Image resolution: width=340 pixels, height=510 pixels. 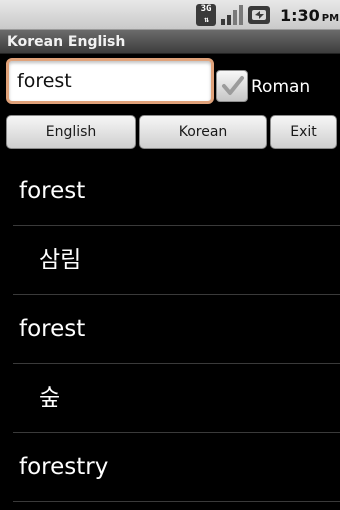 I want to click on result-text: forestry, so click(x=64, y=467).